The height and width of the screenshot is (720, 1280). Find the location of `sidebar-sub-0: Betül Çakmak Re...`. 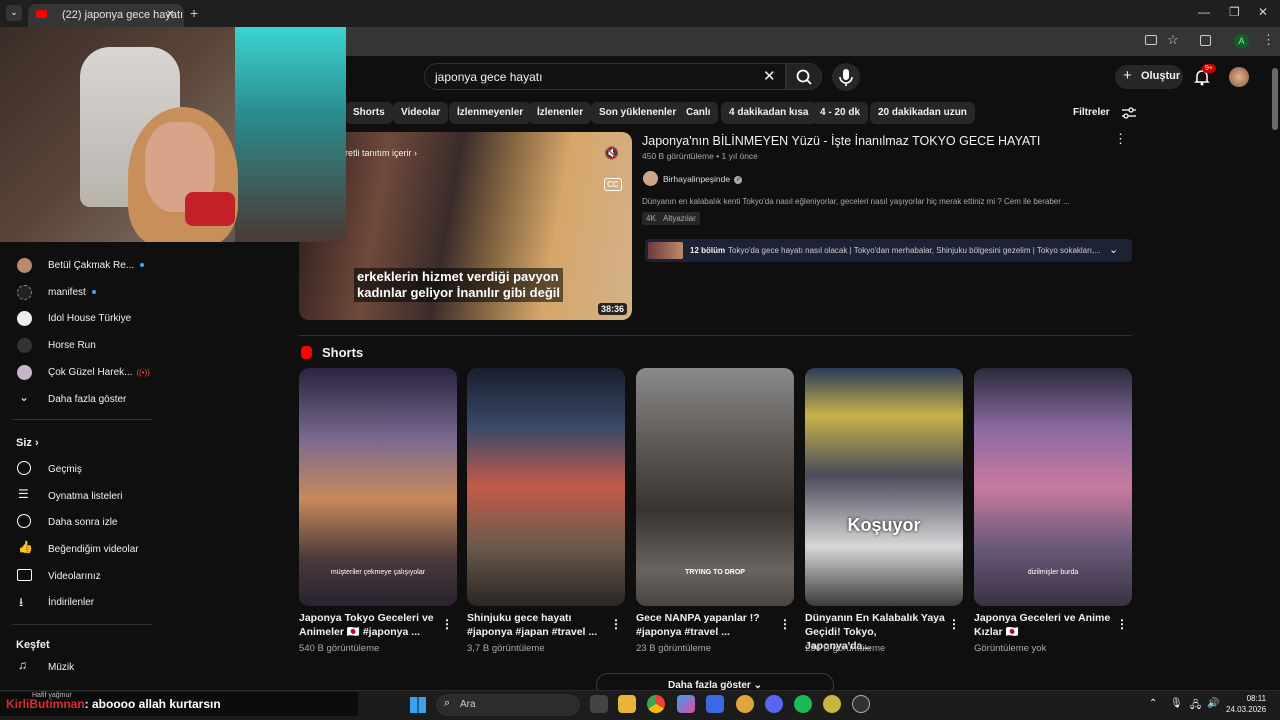

sidebar-sub-0: Betül Çakmak Re... is located at coordinates (76, 266).